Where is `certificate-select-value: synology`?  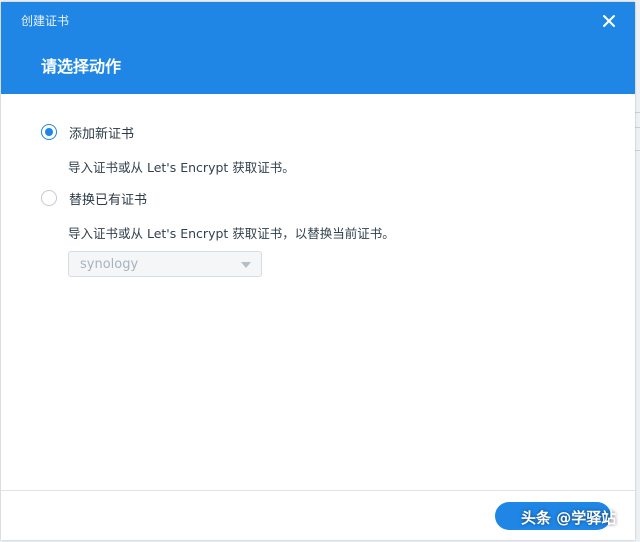 certificate-select-value: synology is located at coordinates (109, 264).